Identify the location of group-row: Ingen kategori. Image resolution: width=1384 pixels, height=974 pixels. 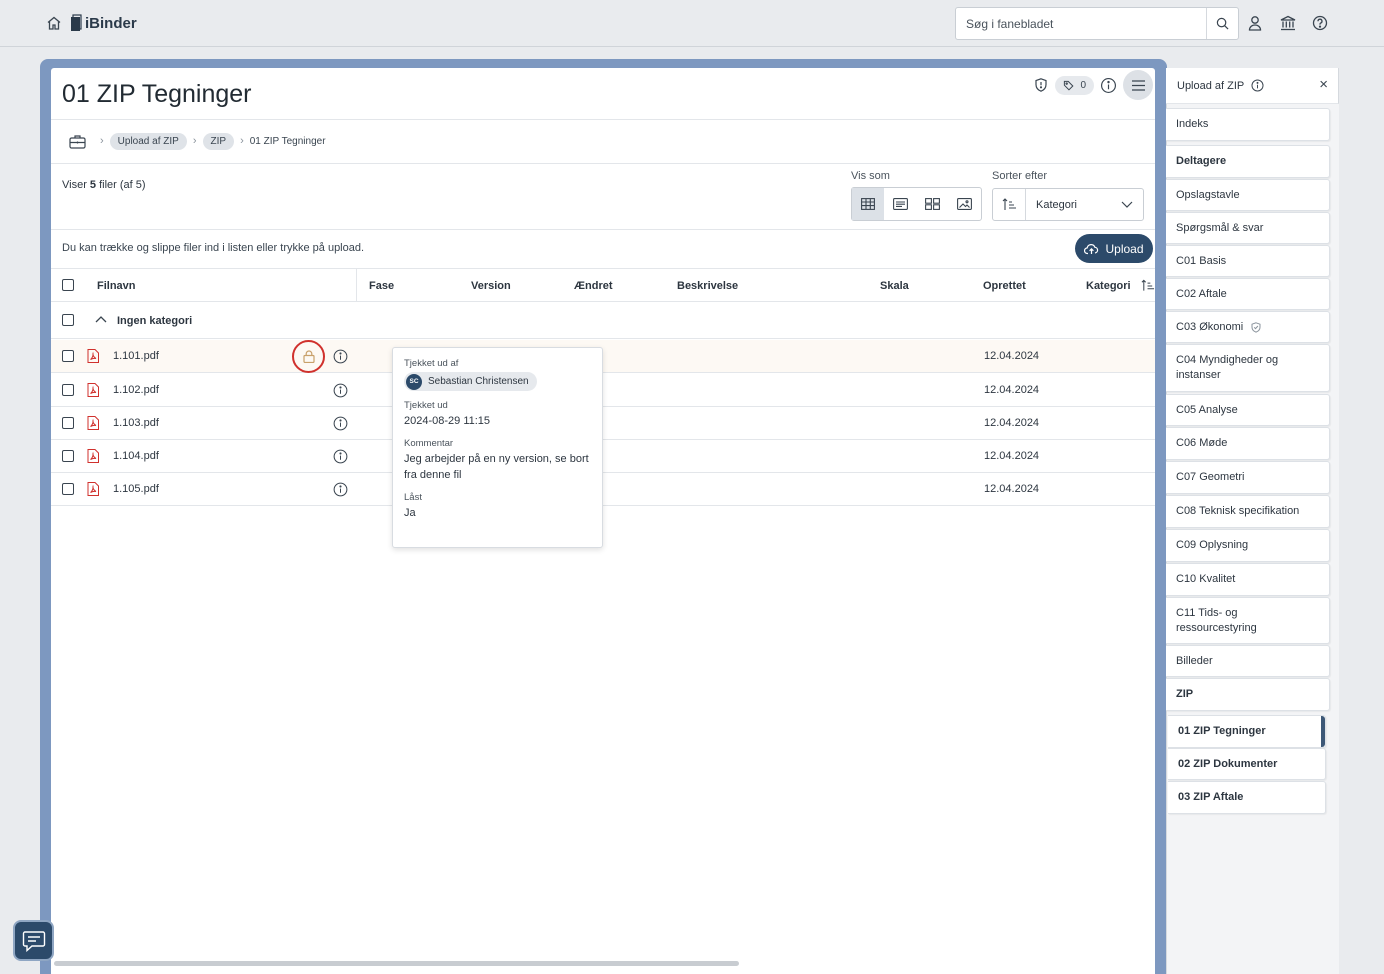
(603, 321).